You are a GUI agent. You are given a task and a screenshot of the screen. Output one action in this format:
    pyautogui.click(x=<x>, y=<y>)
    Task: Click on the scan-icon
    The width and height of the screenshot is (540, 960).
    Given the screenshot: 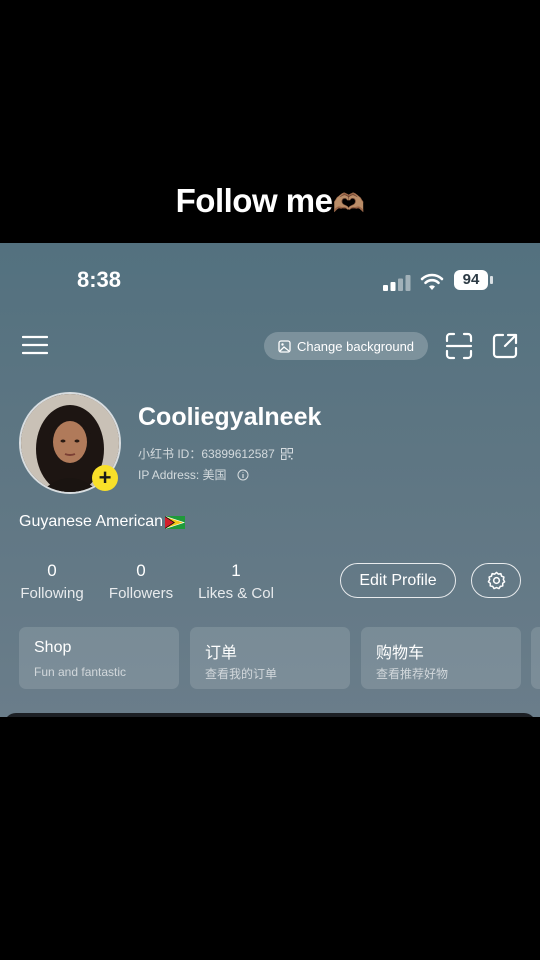 What is the action you would take?
    pyautogui.click(x=459, y=346)
    